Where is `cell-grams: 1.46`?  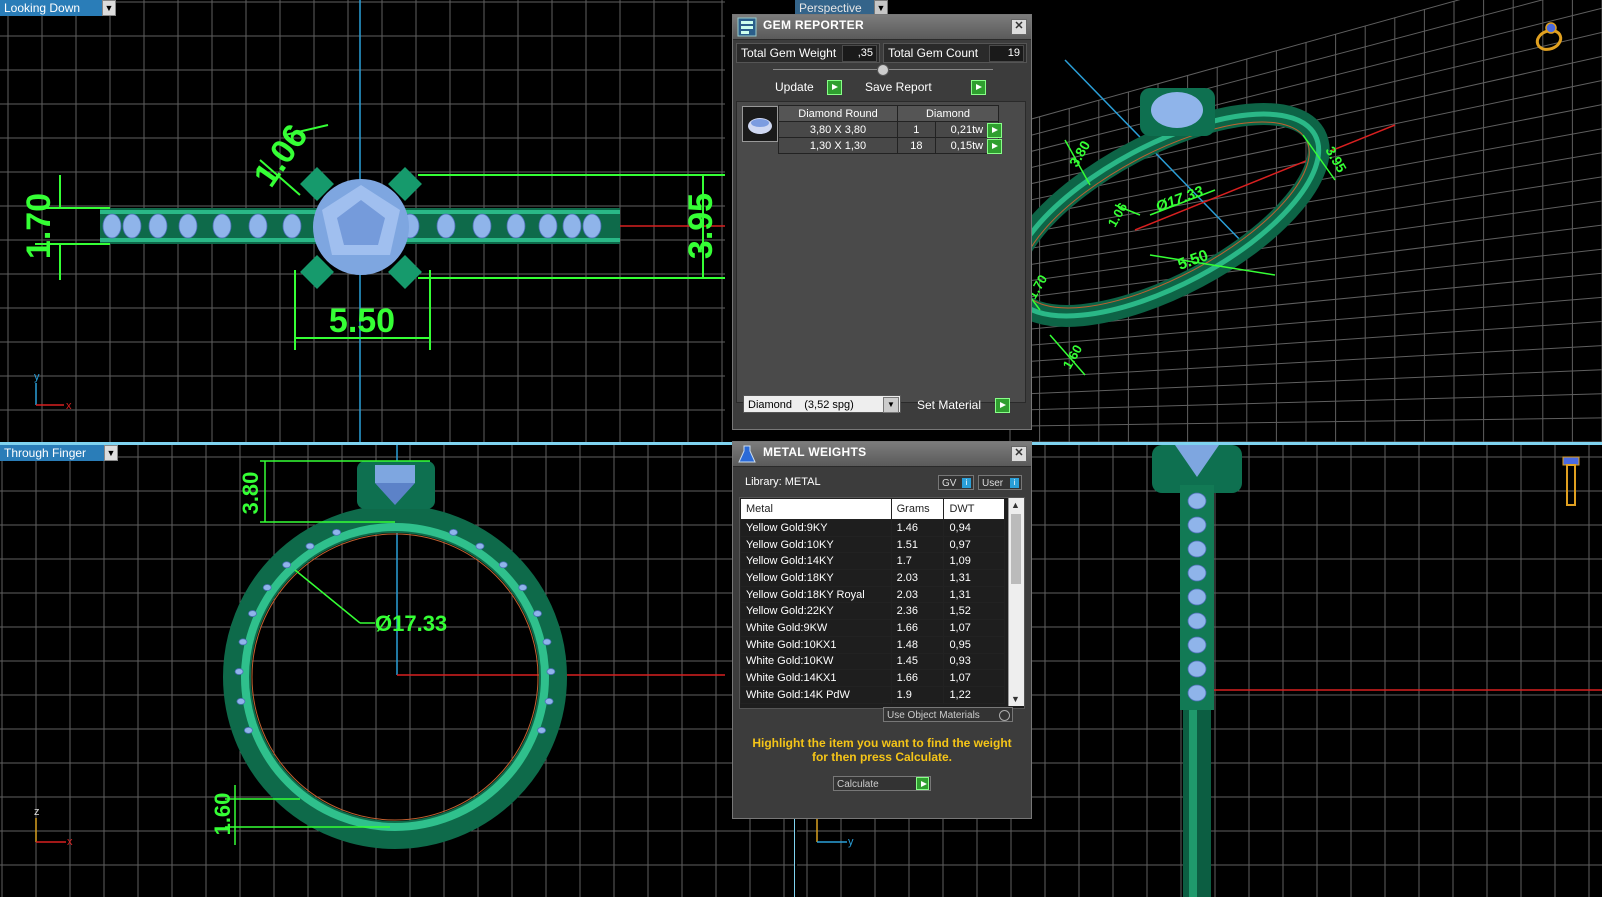
cell-grams: 1.46 is located at coordinates (917, 528).